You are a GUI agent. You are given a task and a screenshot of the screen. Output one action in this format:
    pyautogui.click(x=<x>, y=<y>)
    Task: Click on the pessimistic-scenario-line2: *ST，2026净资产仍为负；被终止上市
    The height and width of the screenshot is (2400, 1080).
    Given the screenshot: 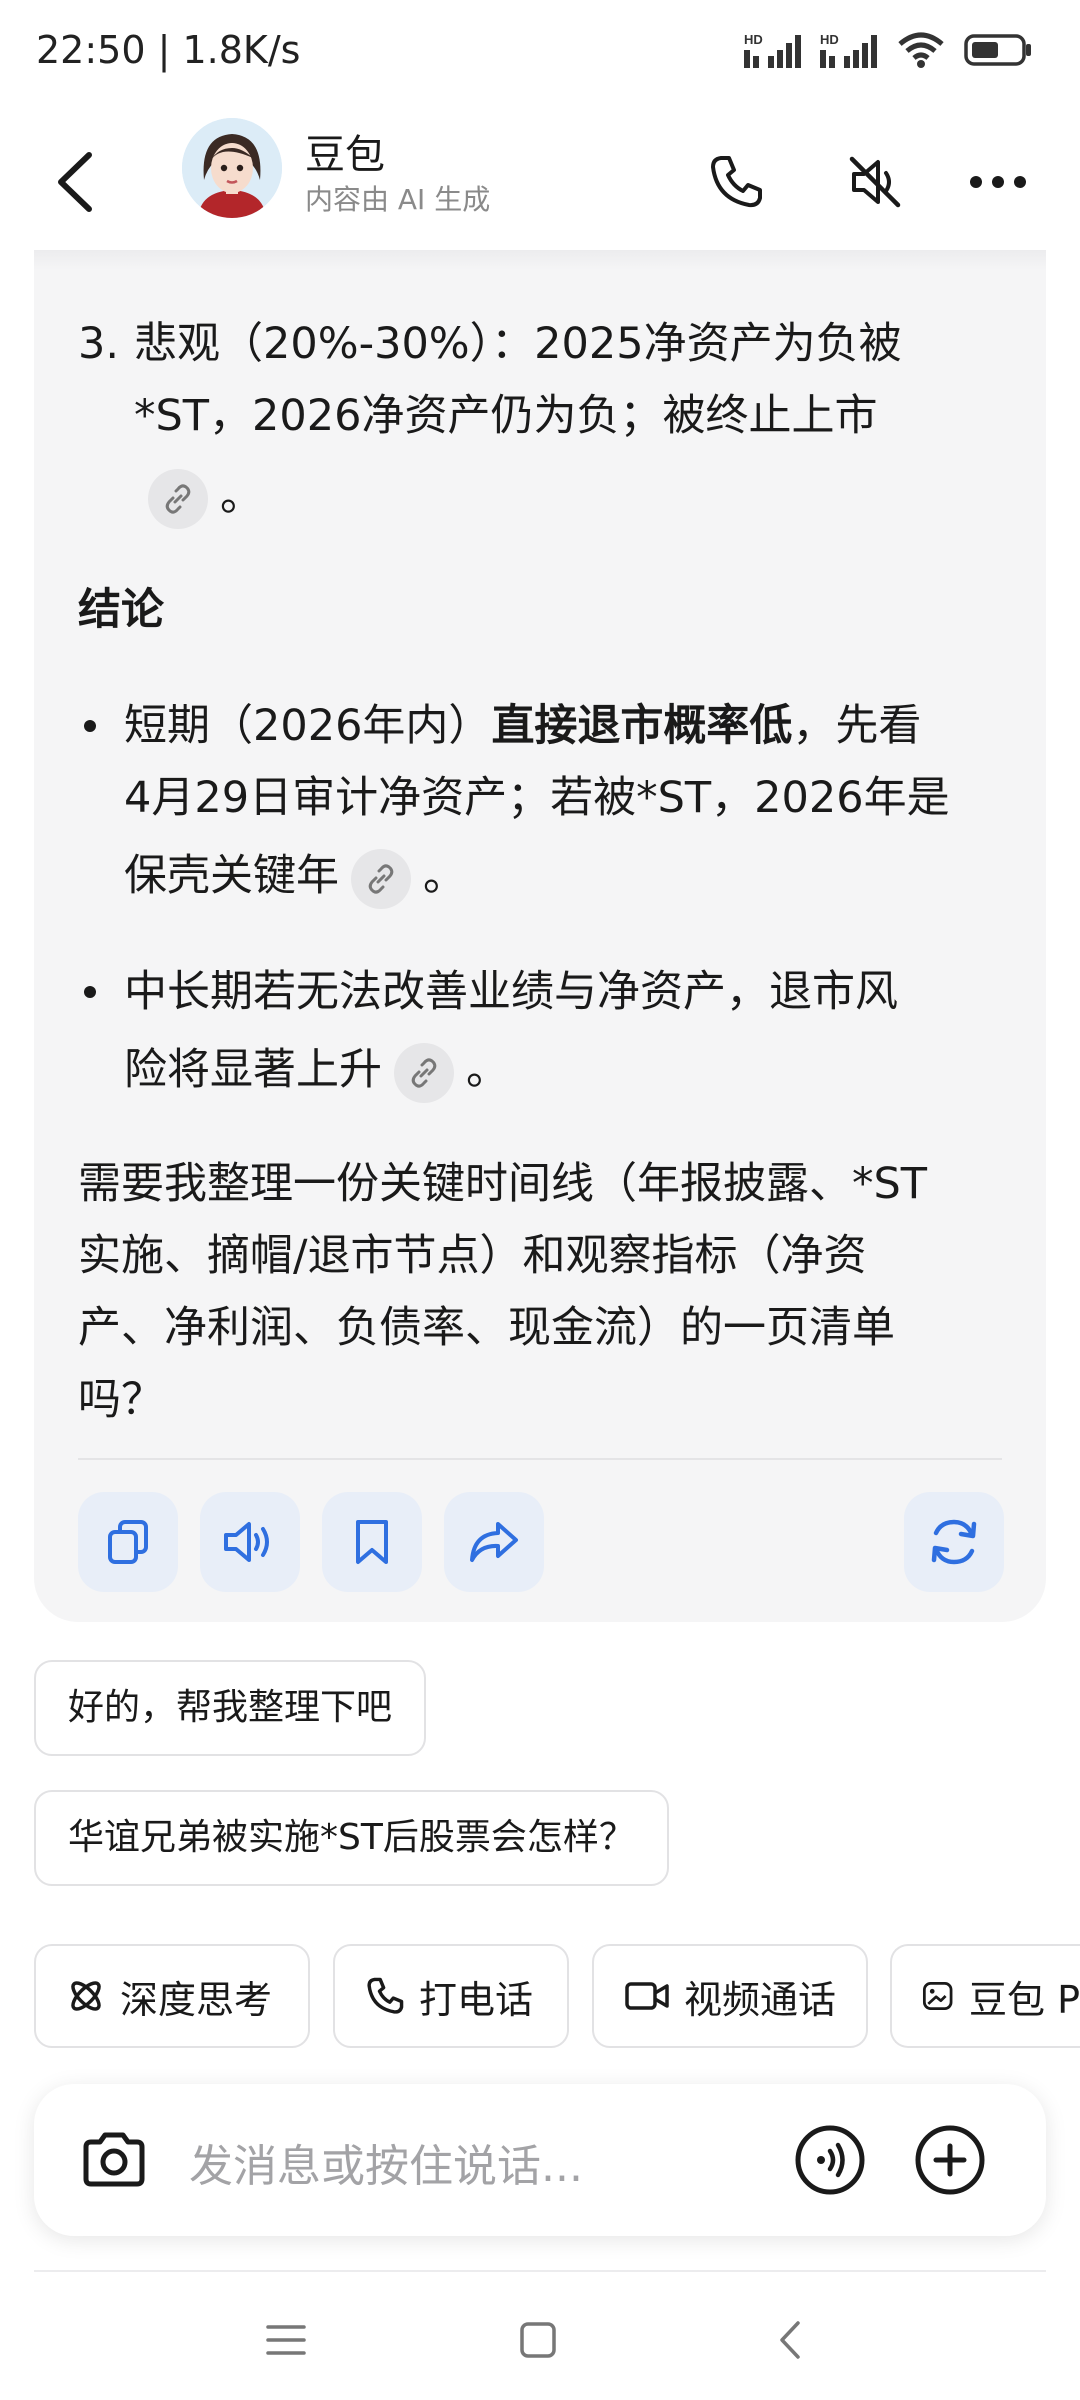 What is the action you would take?
    pyautogui.click(x=506, y=416)
    